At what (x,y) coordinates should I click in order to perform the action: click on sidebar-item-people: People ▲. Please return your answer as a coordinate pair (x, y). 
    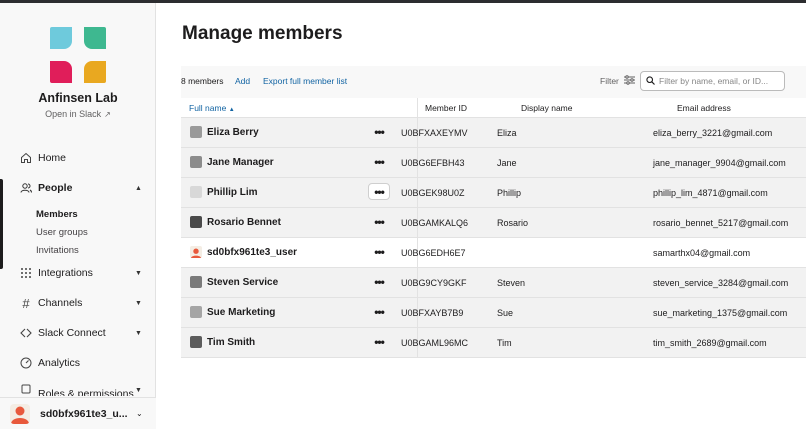
    Looking at the image, I should click on (78, 188).